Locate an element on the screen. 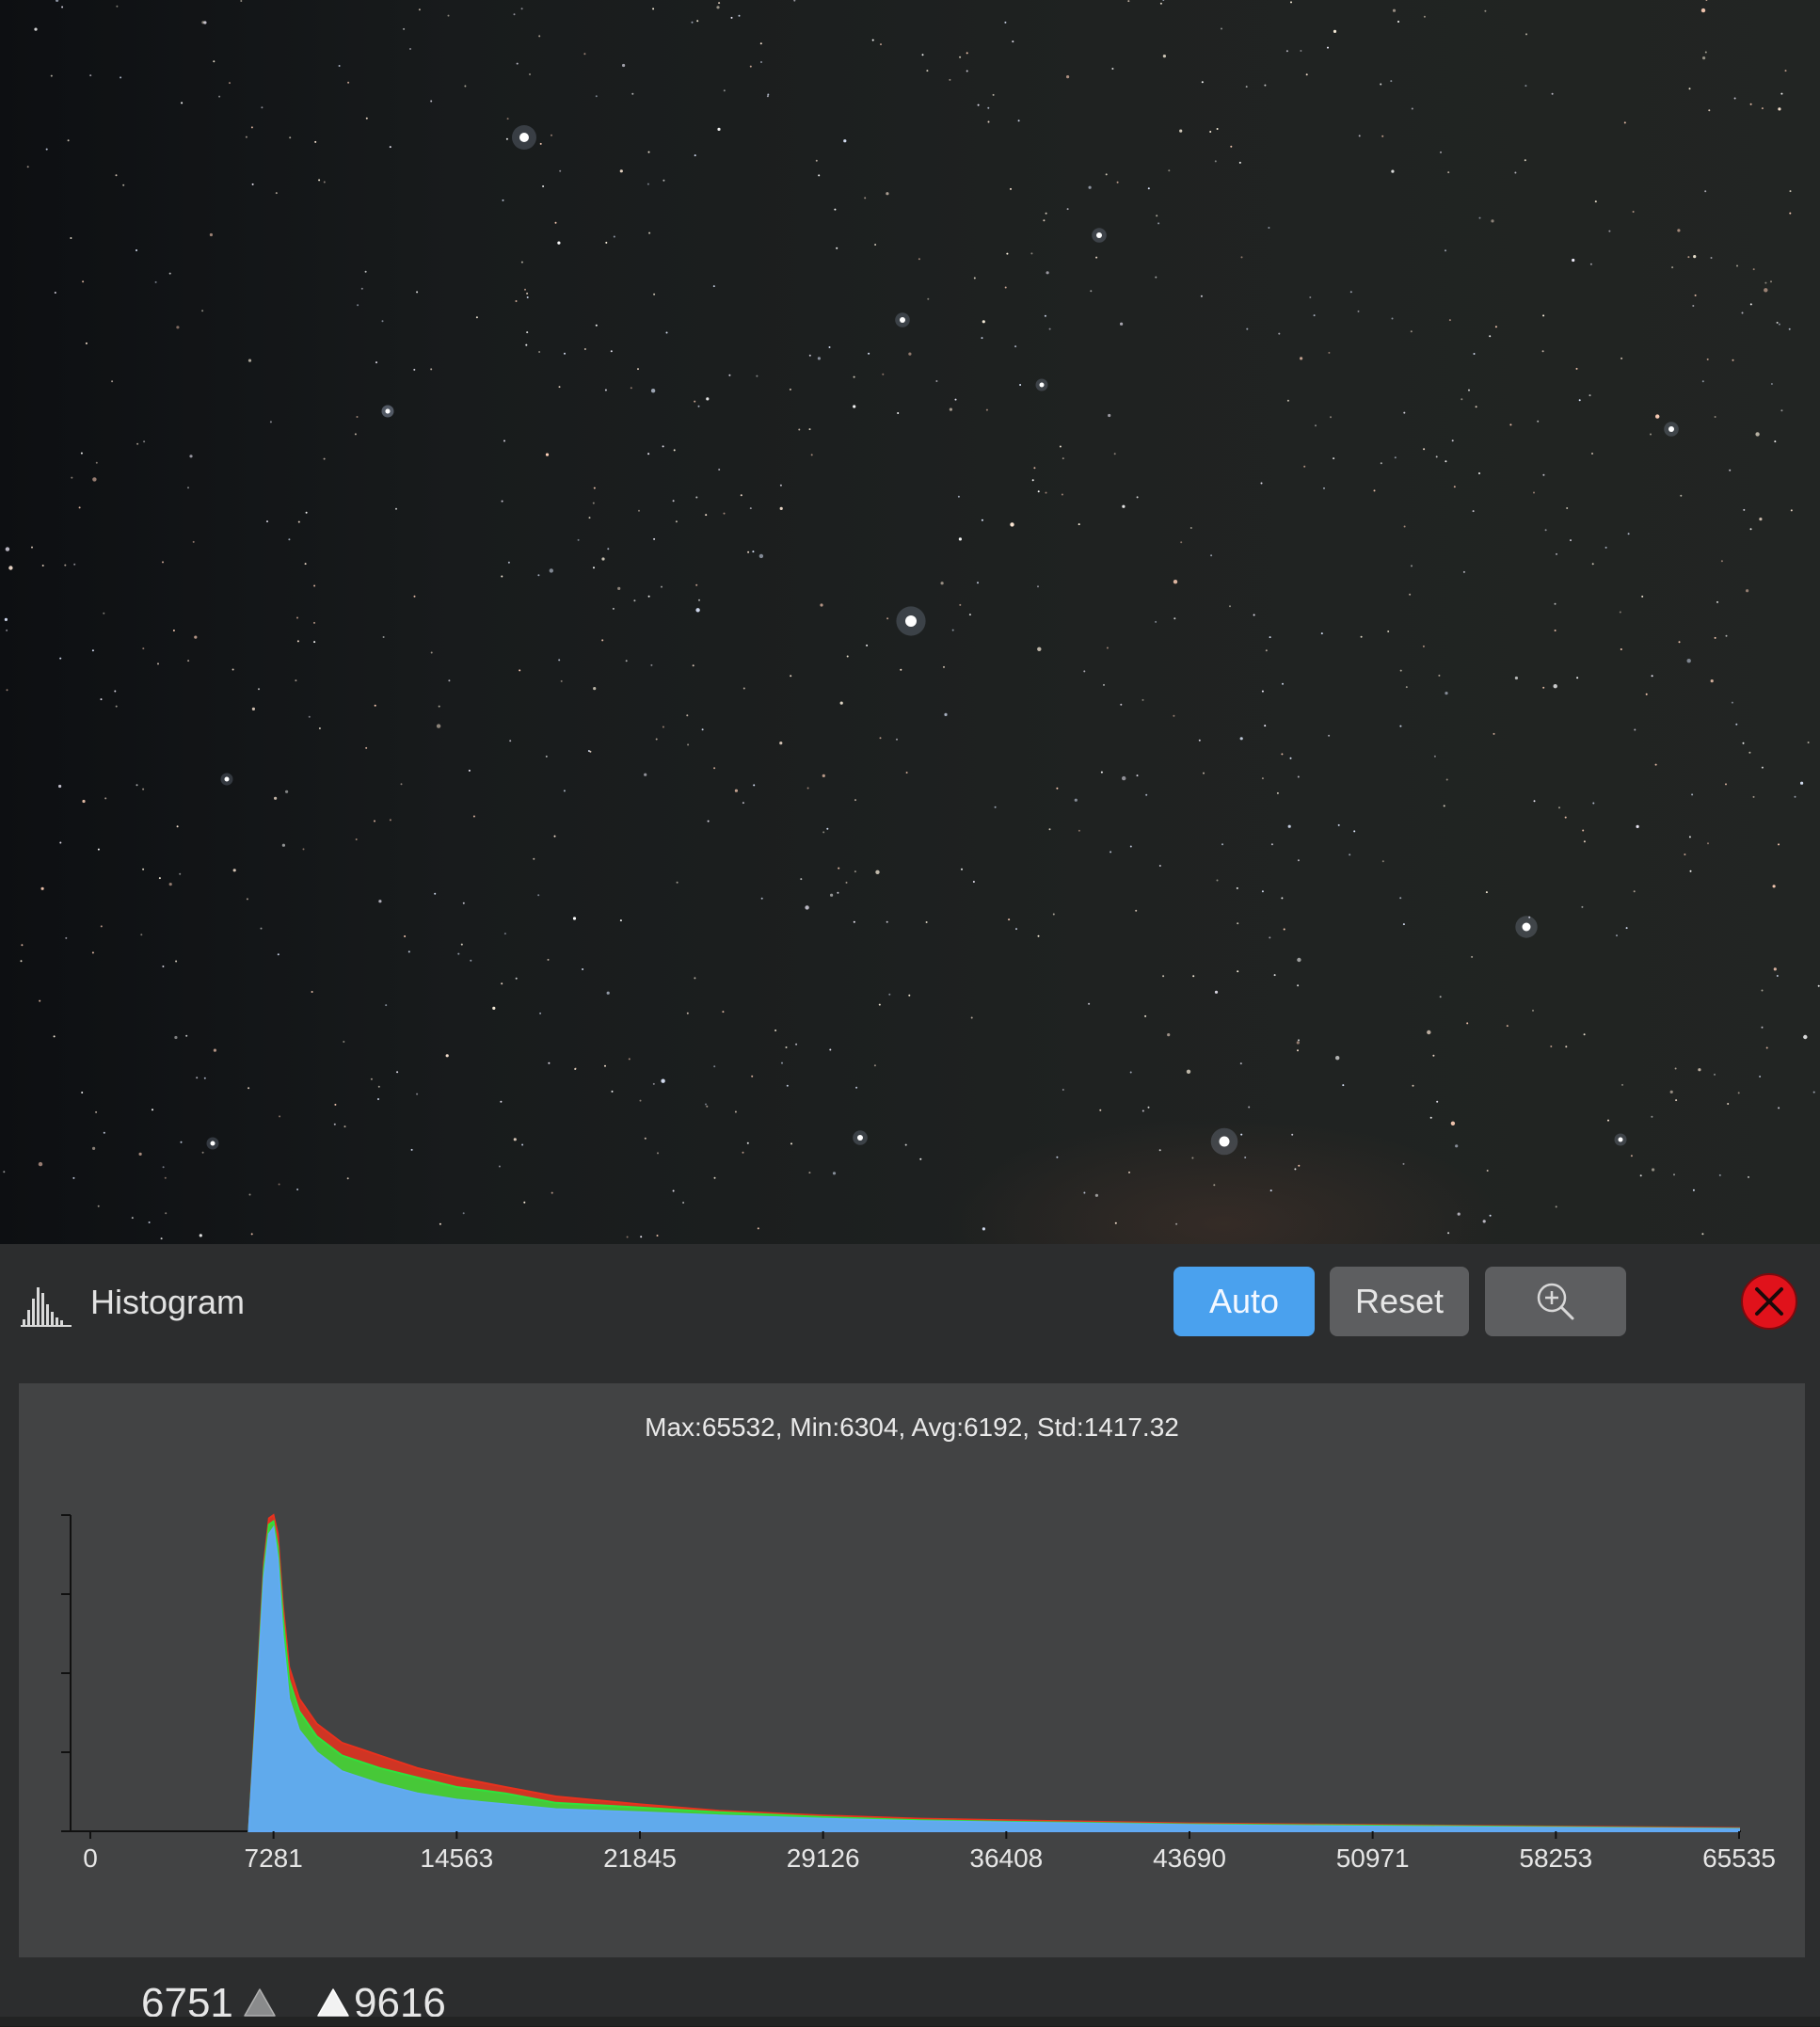  series-red is located at coordinates (994, 1673).